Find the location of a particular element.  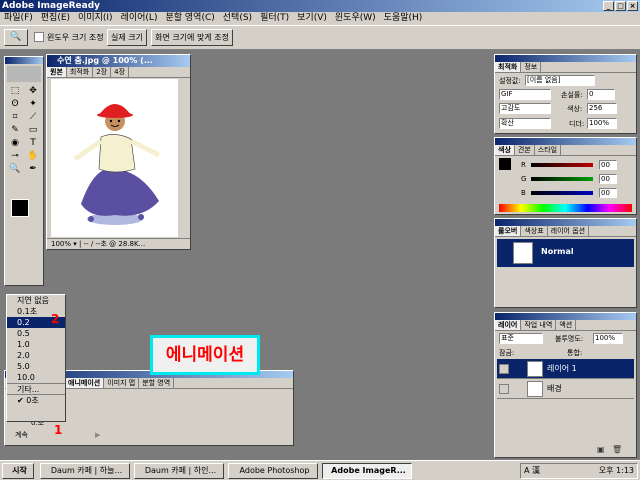

layer-row: 레이어 1 is located at coordinates (565, 369).